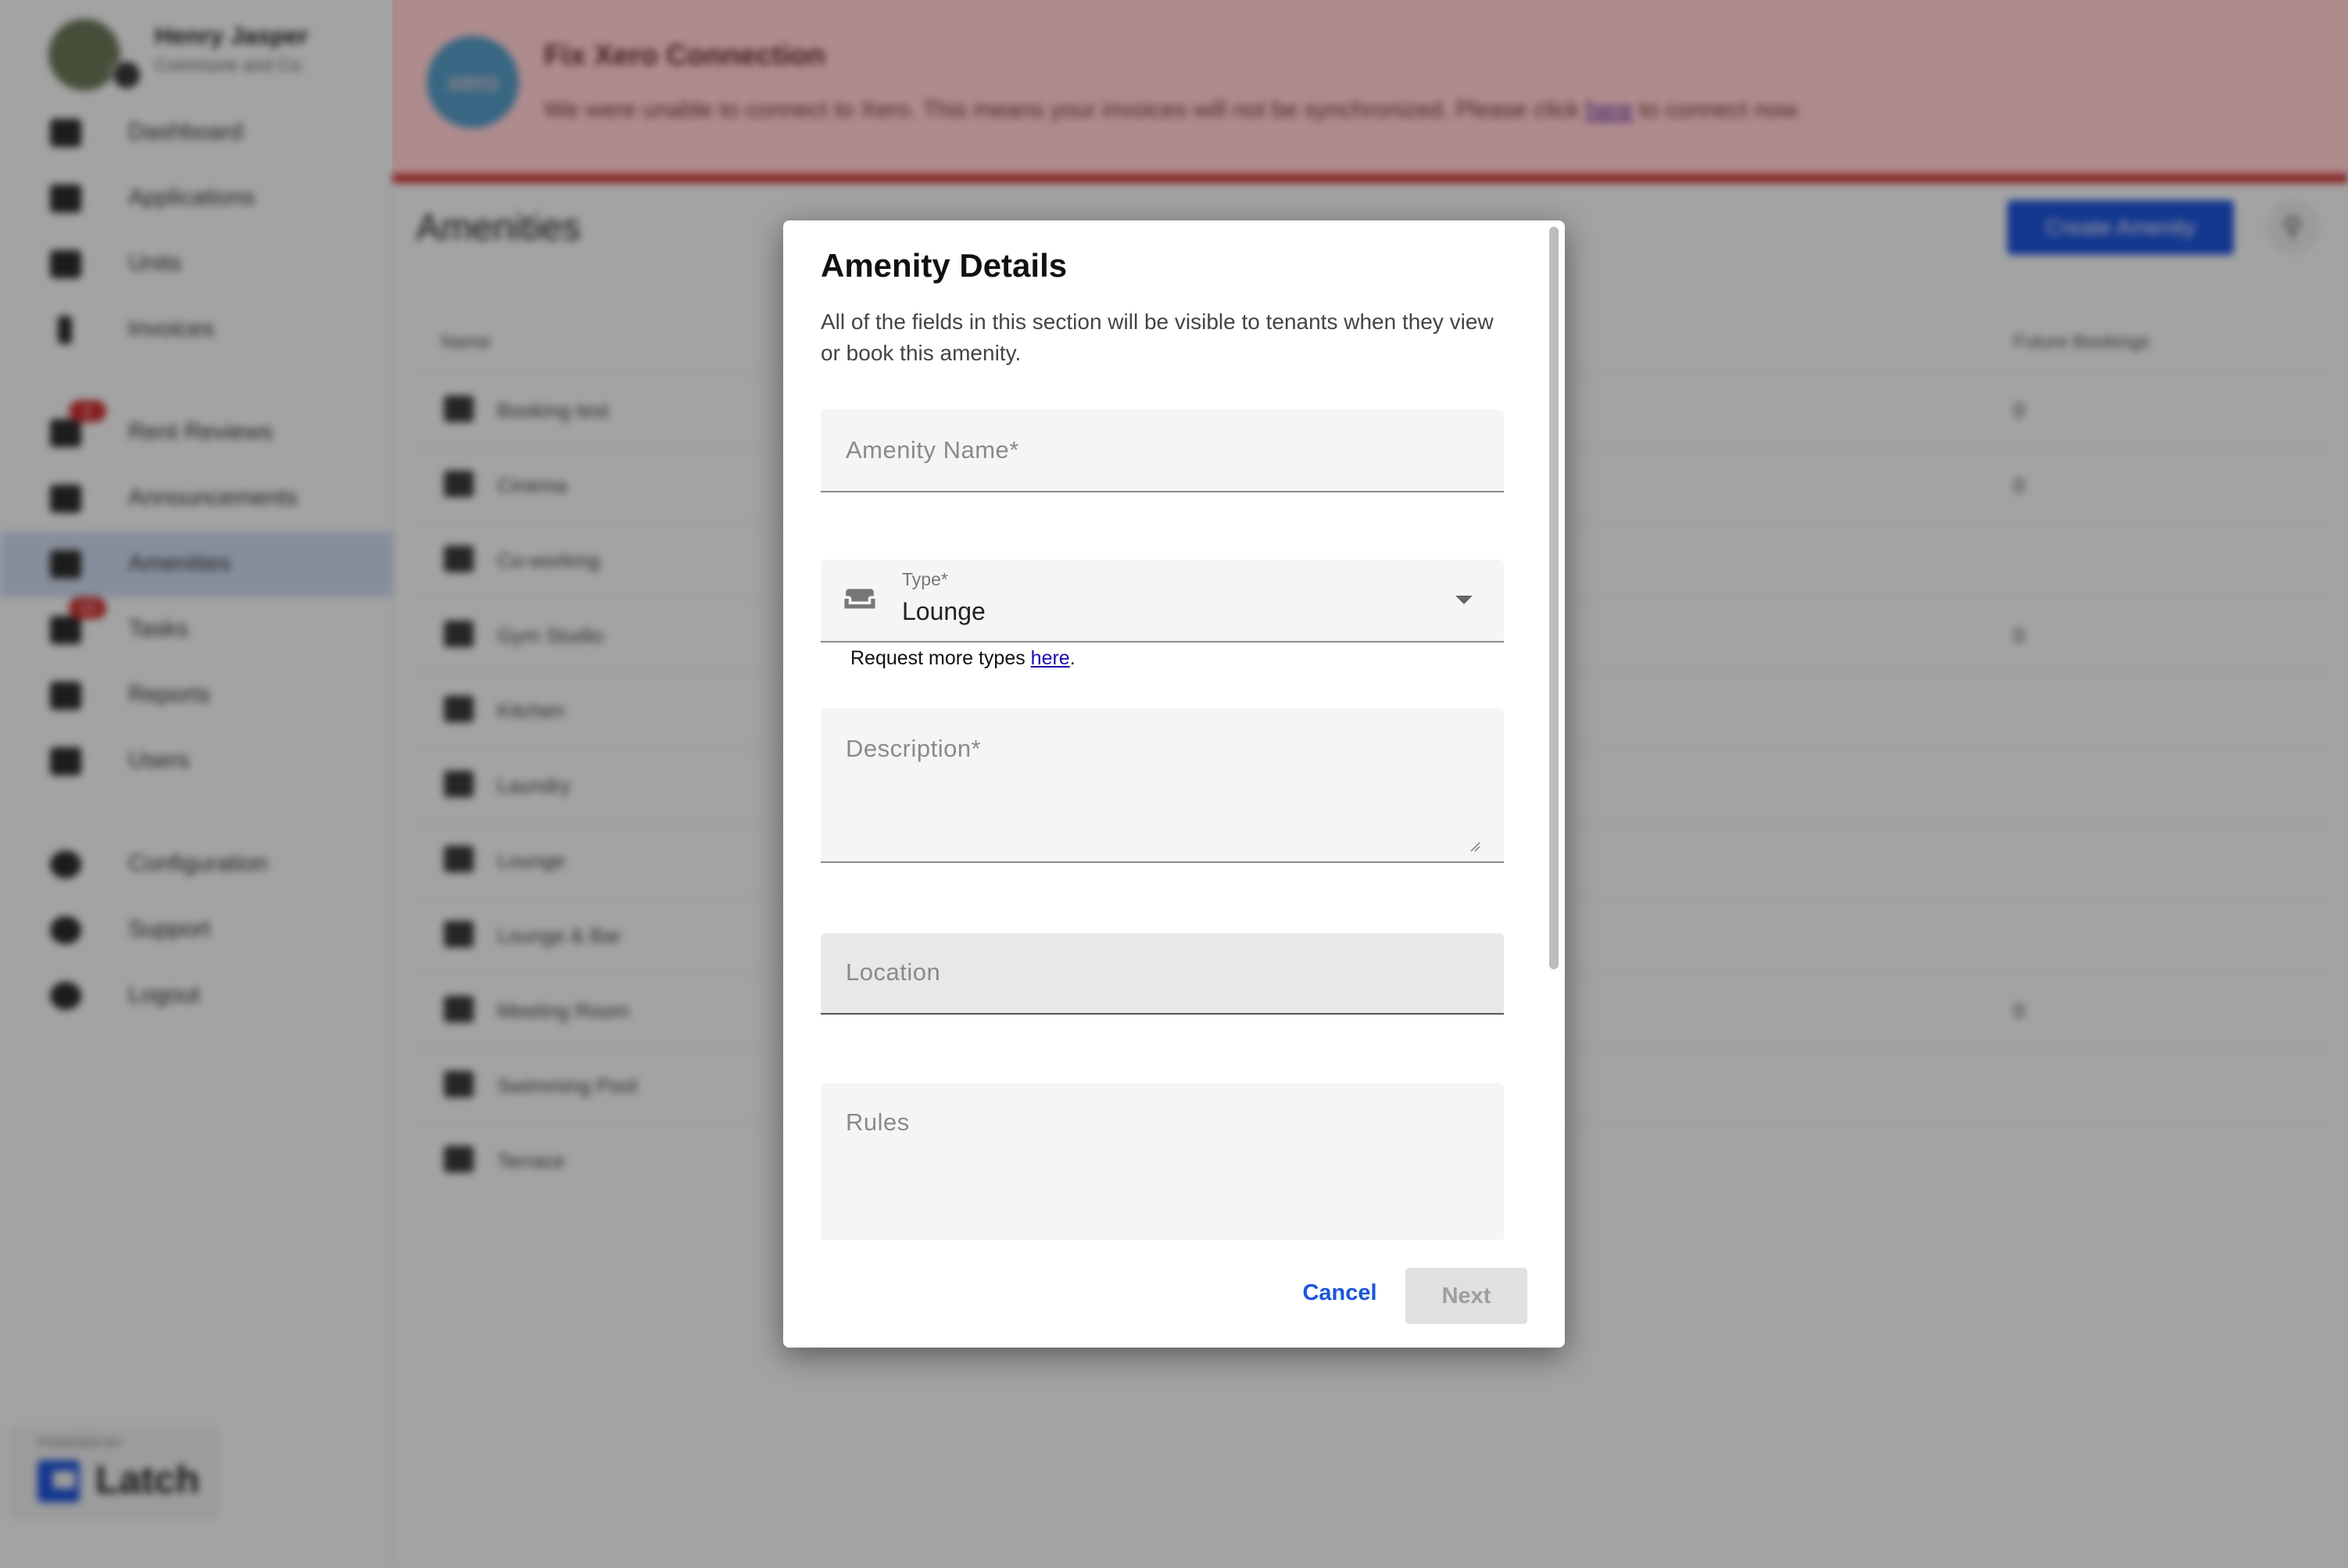 This screenshot has width=2348, height=1568. I want to click on type-select: Type* Lounge, so click(1162, 601).